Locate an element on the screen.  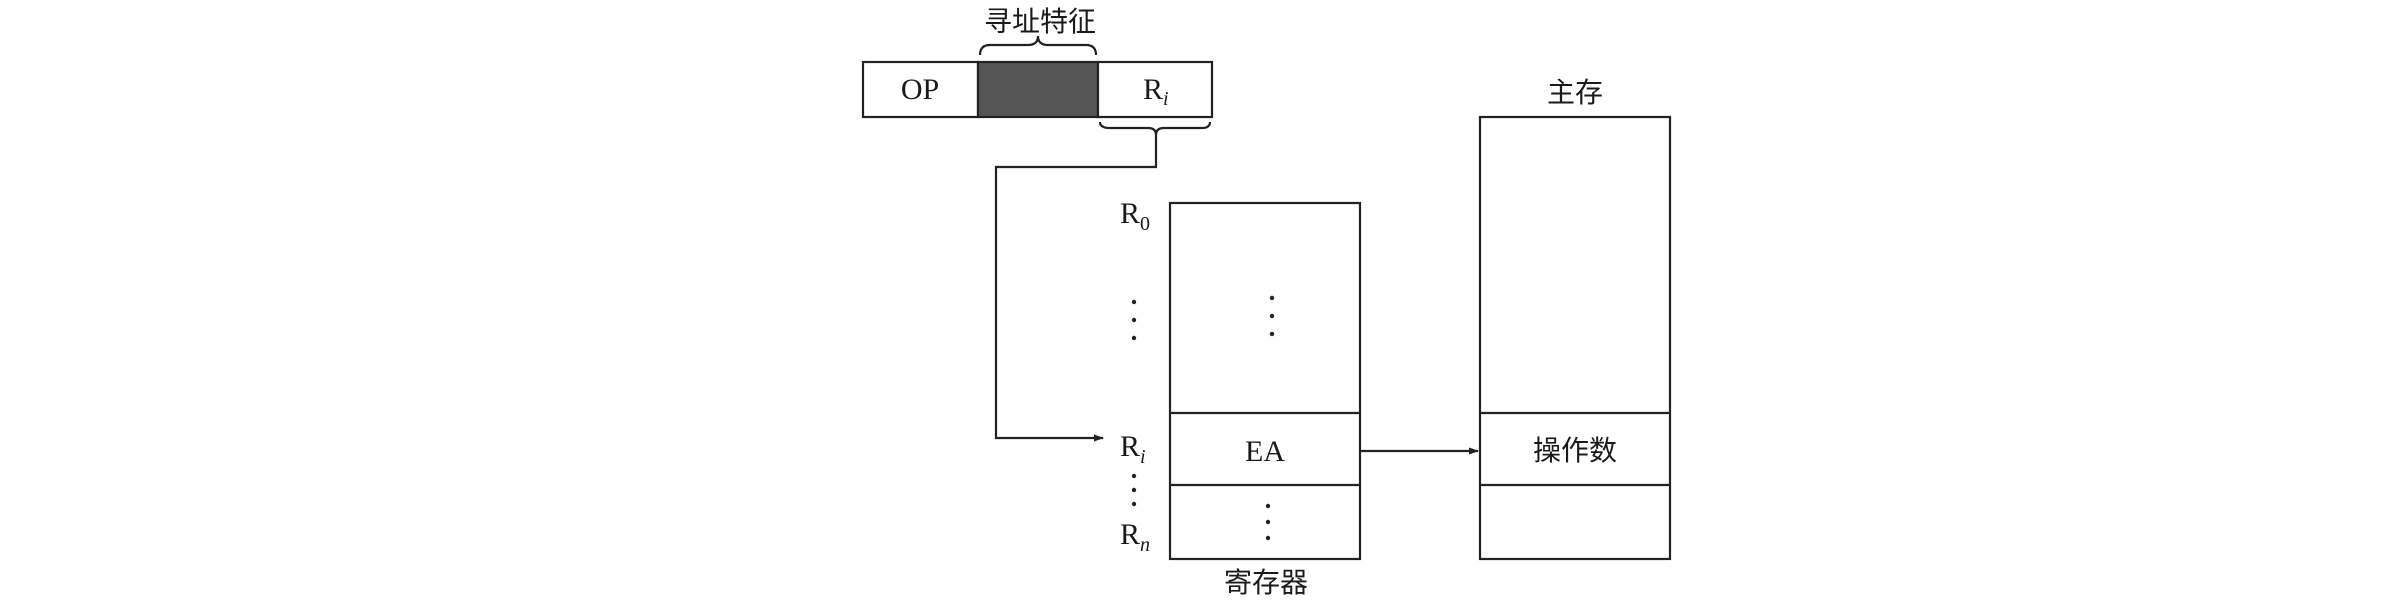
instruction-format: OP Ri 寻址特征 is located at coordinates (1037, 70).